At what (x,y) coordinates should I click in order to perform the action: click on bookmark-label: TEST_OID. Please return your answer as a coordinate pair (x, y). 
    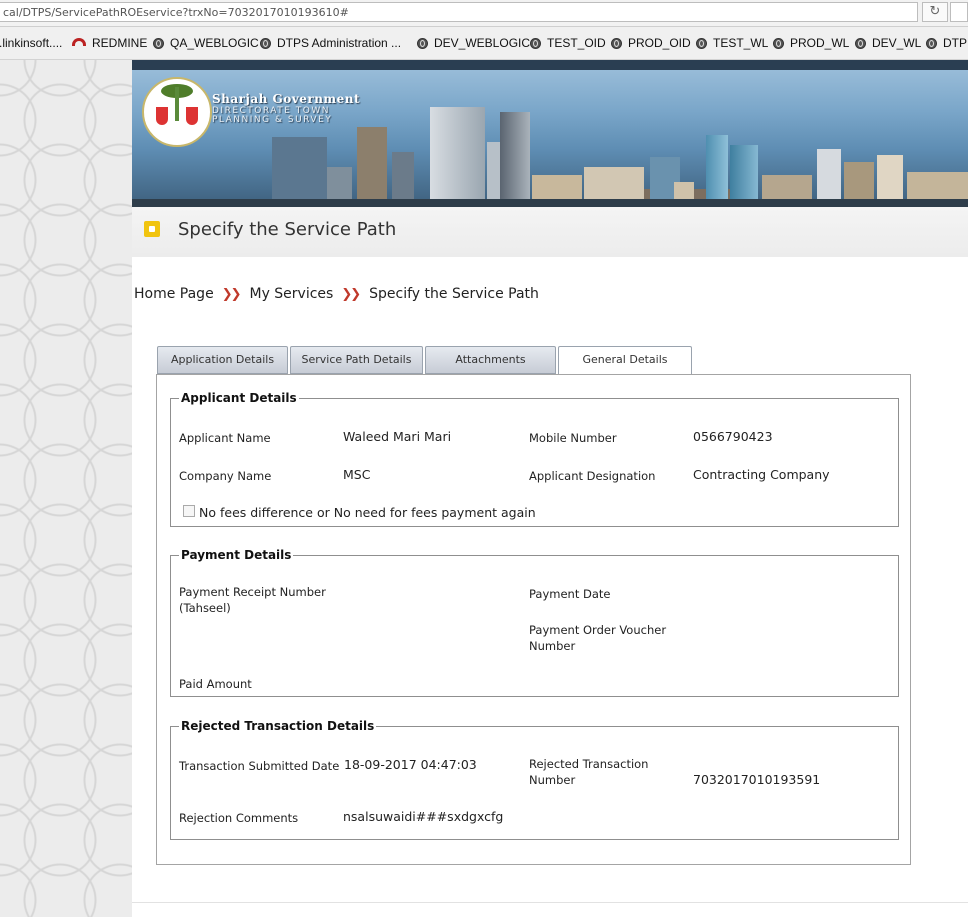
    Looking at the image, I should click on (576, 43).